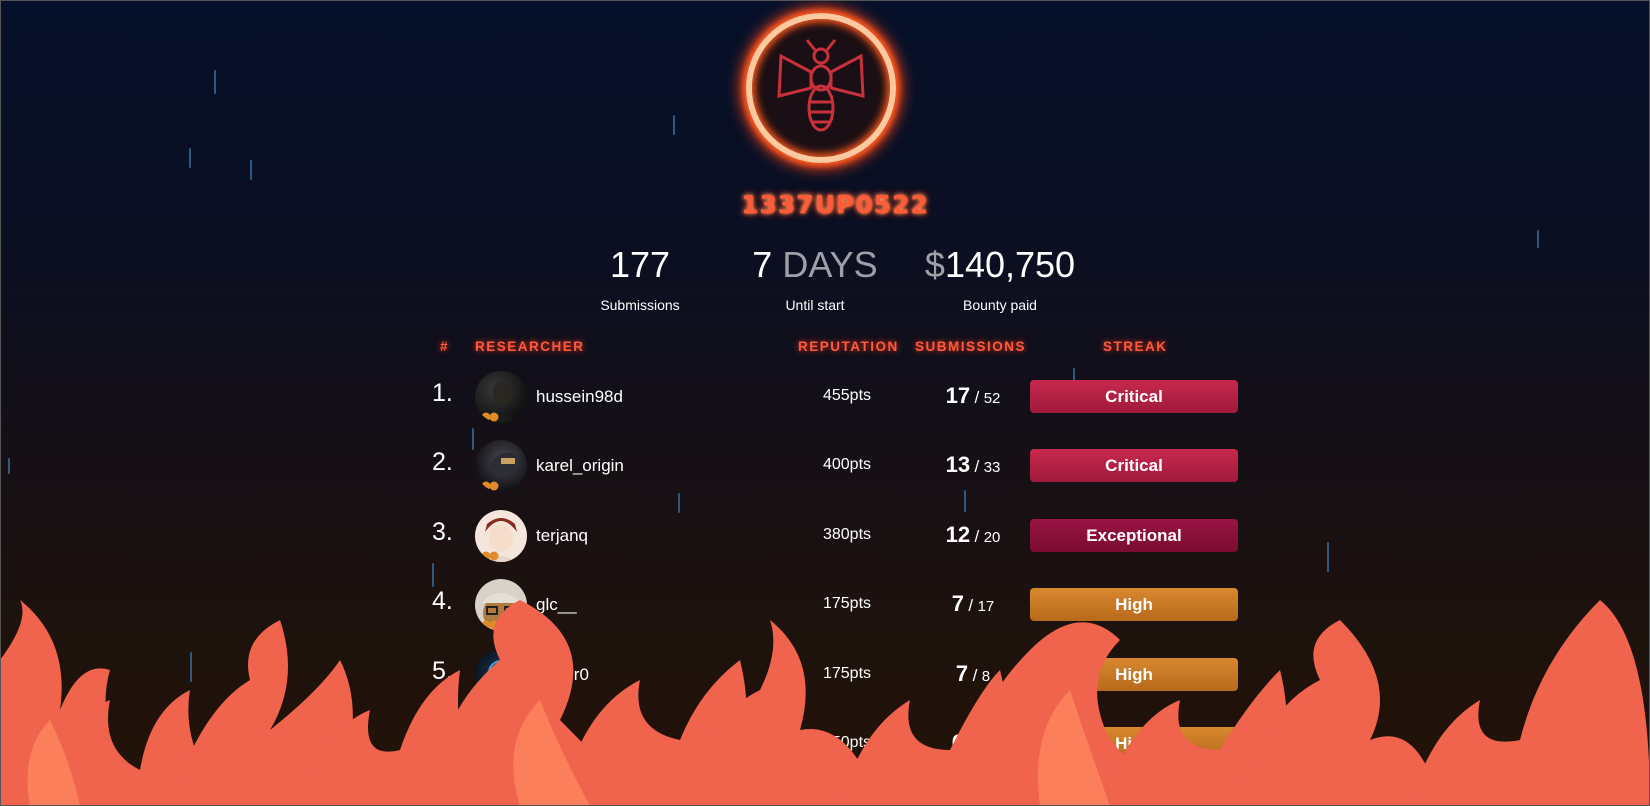 The width and height of the screenshot is (1650, 806). Describe the element at coordinates (530, 346) in the screenshot. I see `header-researcher: RESEARCHER` at that location.